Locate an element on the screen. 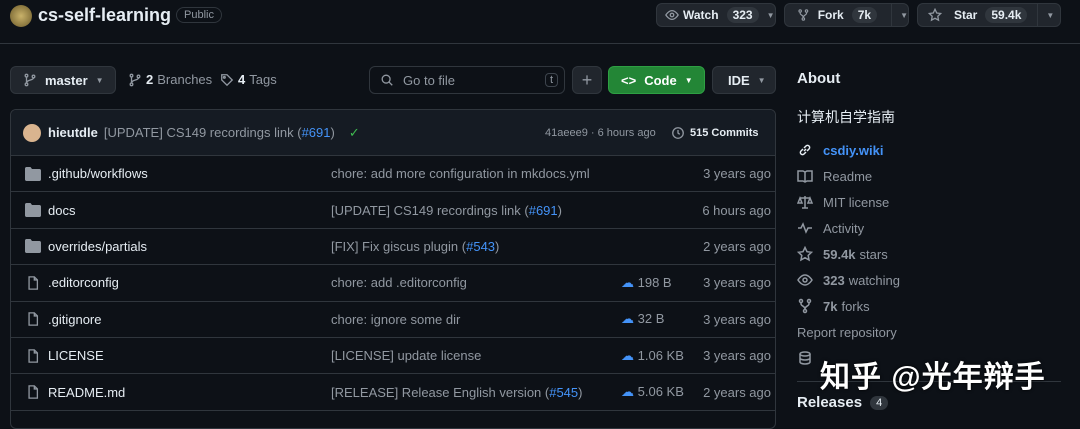 The height and width of the screenshot is (429, 1080). pr-link: #691 is located at coordinates (543, 210).